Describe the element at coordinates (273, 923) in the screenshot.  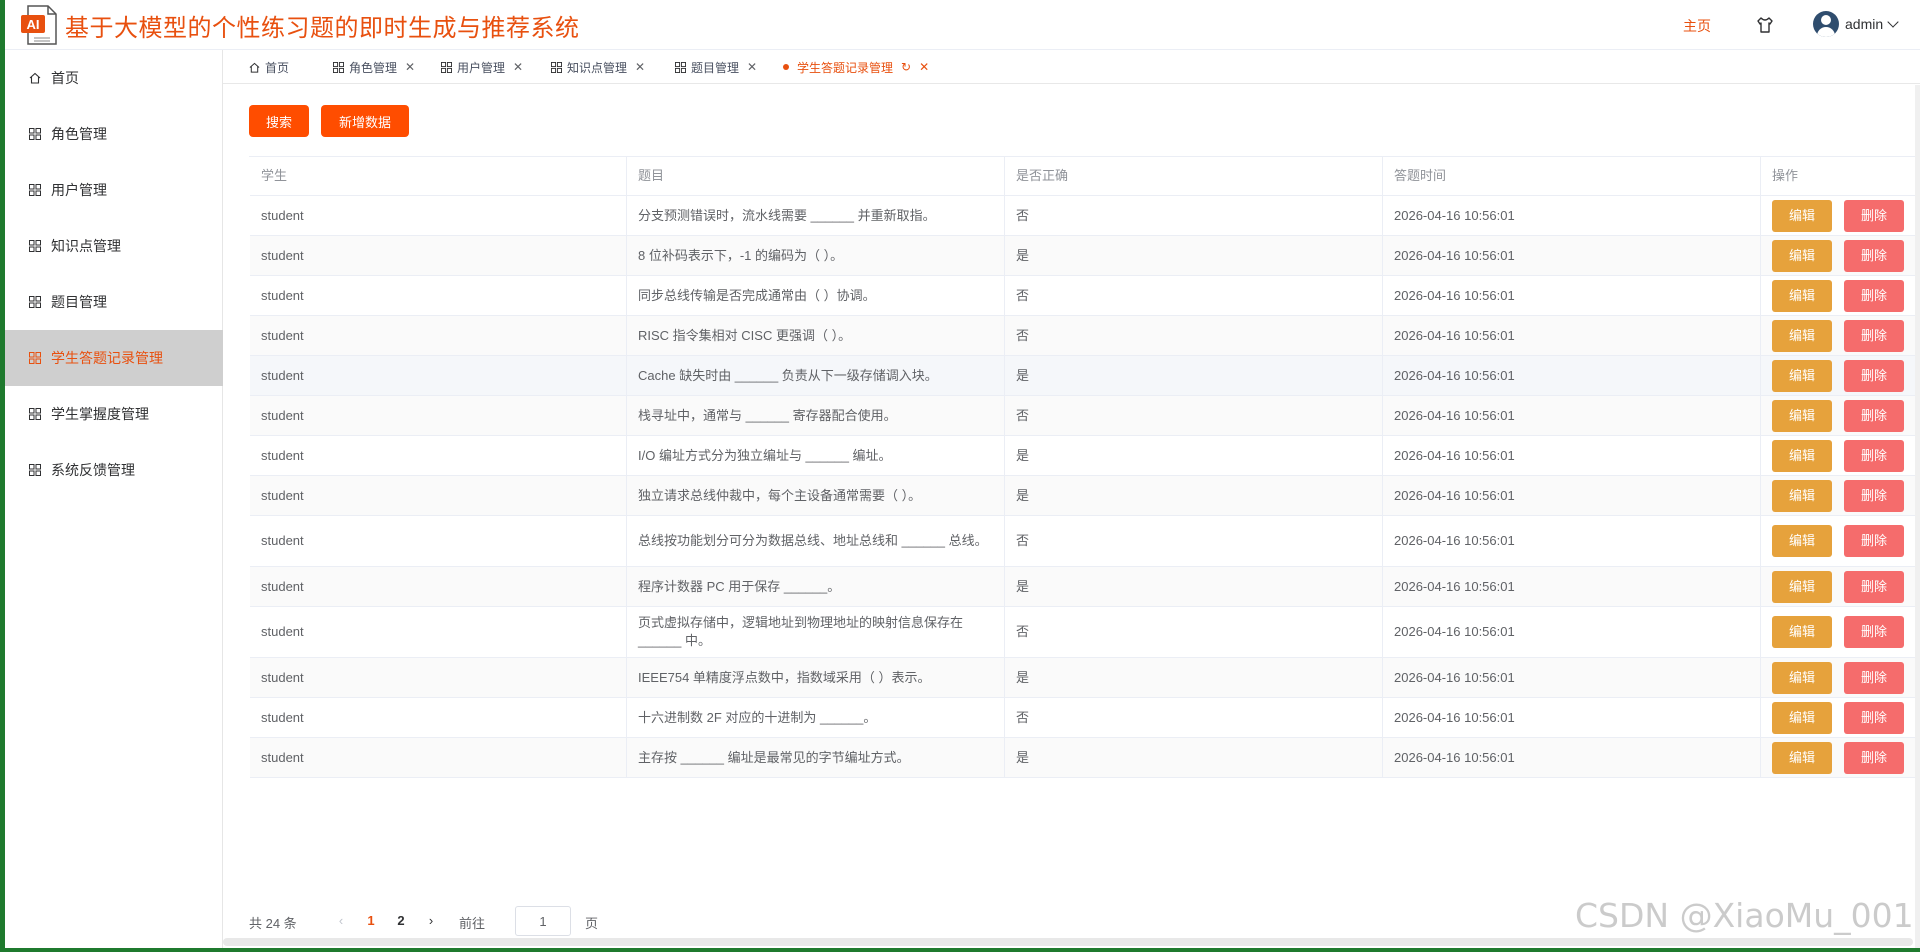
I see `total-count: 共 24 条` at that location.